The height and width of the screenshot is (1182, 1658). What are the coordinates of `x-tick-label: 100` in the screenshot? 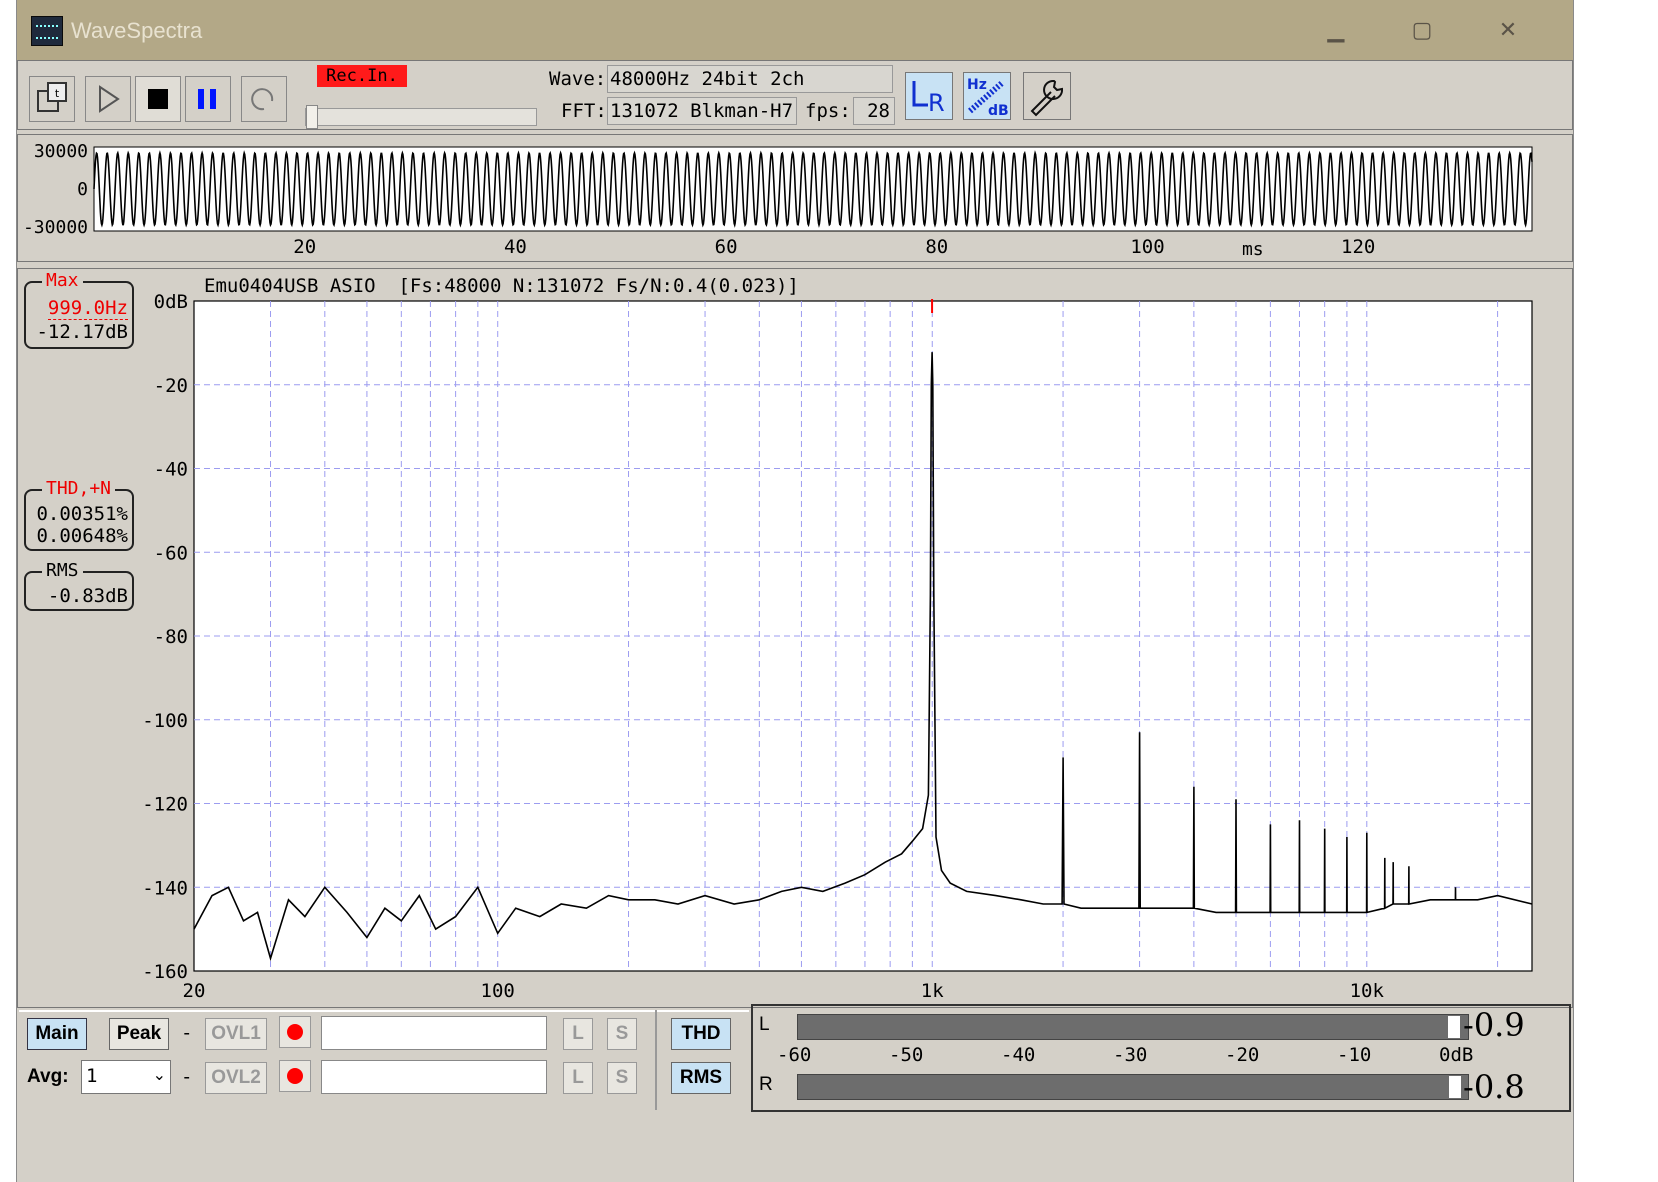 It's located at (498, 991).